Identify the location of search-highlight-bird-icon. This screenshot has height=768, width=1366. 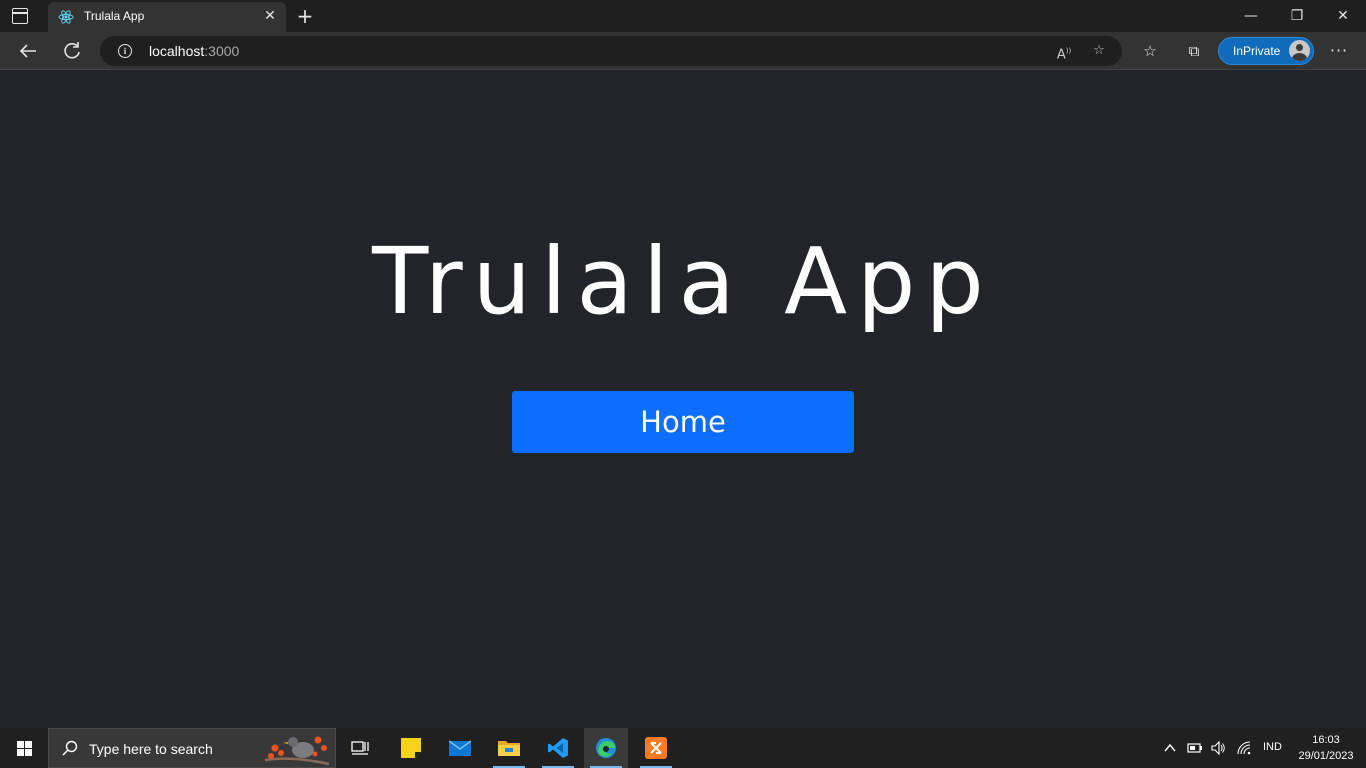
(297, 751).